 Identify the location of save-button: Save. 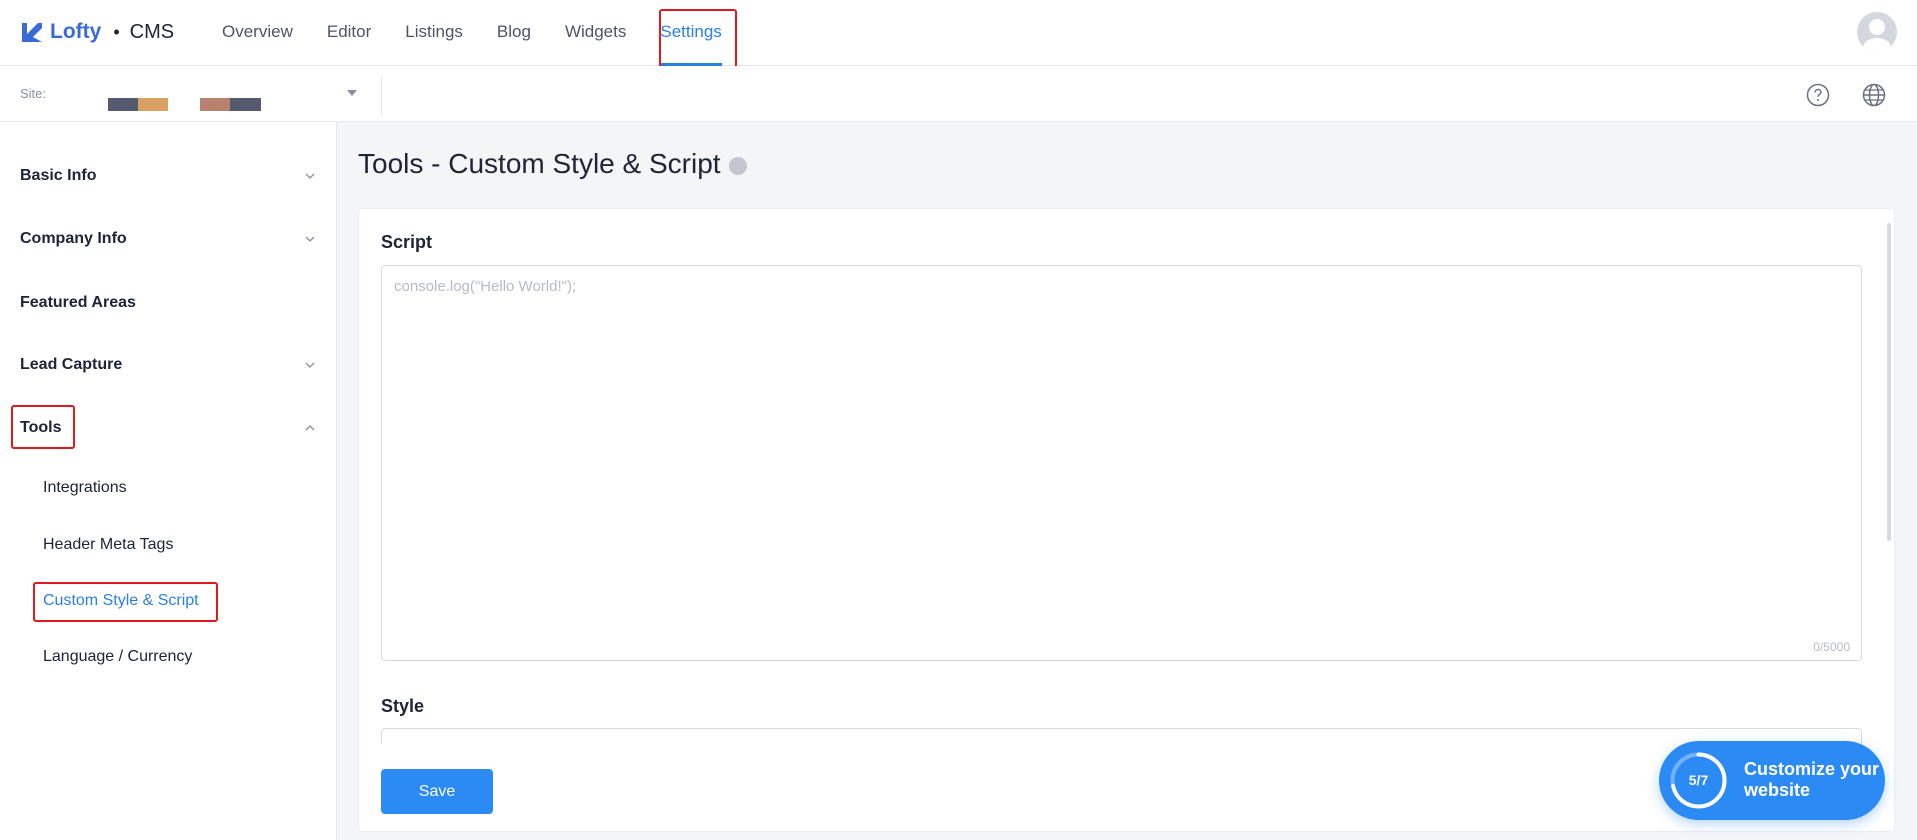
(437, 791).